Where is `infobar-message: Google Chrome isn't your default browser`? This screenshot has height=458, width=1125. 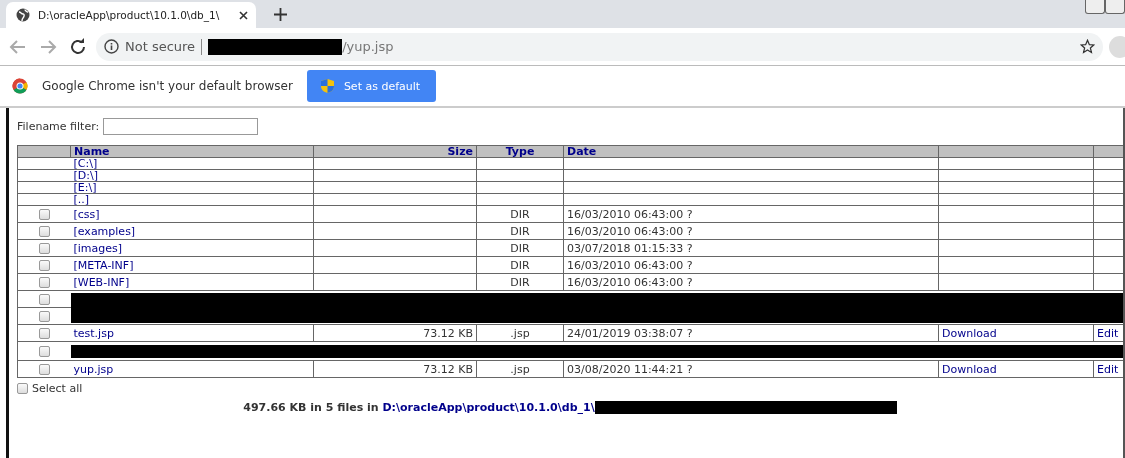 infobar-message: Google Chrome isn't your default browser is located at coordinates (167, 86).